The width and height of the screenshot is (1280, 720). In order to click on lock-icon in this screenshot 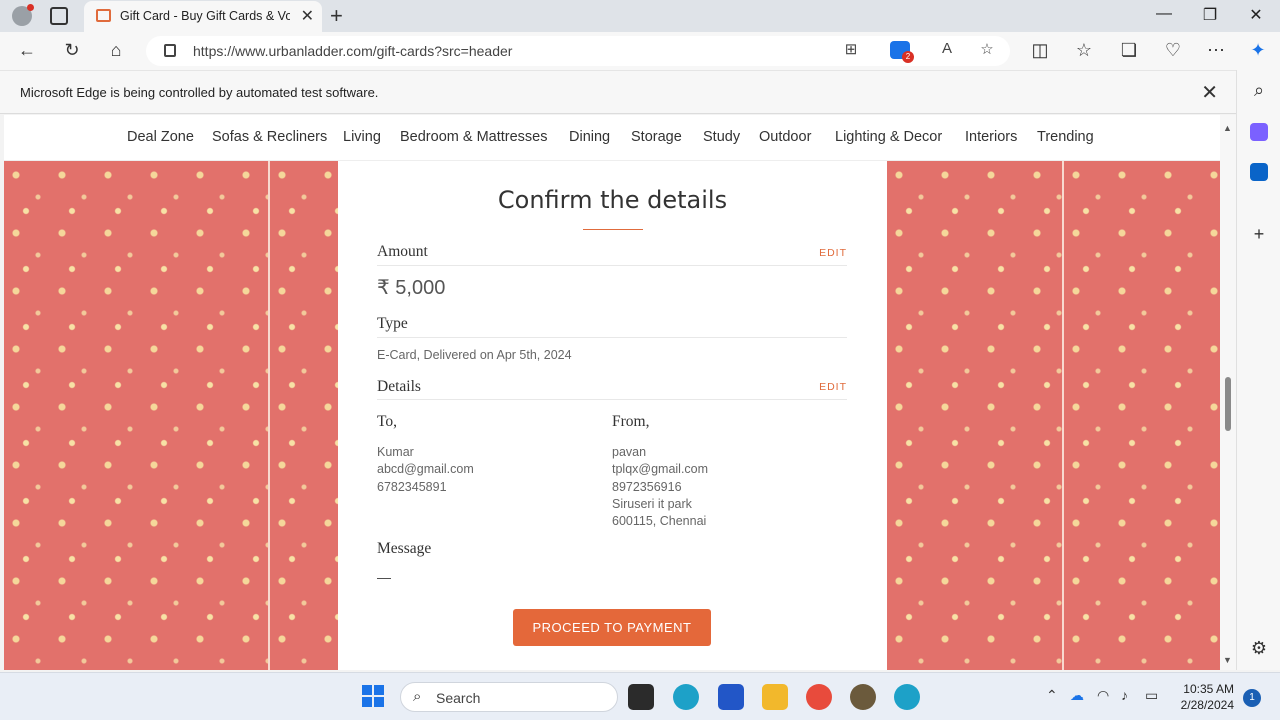, I will do `click(170, 50)`.